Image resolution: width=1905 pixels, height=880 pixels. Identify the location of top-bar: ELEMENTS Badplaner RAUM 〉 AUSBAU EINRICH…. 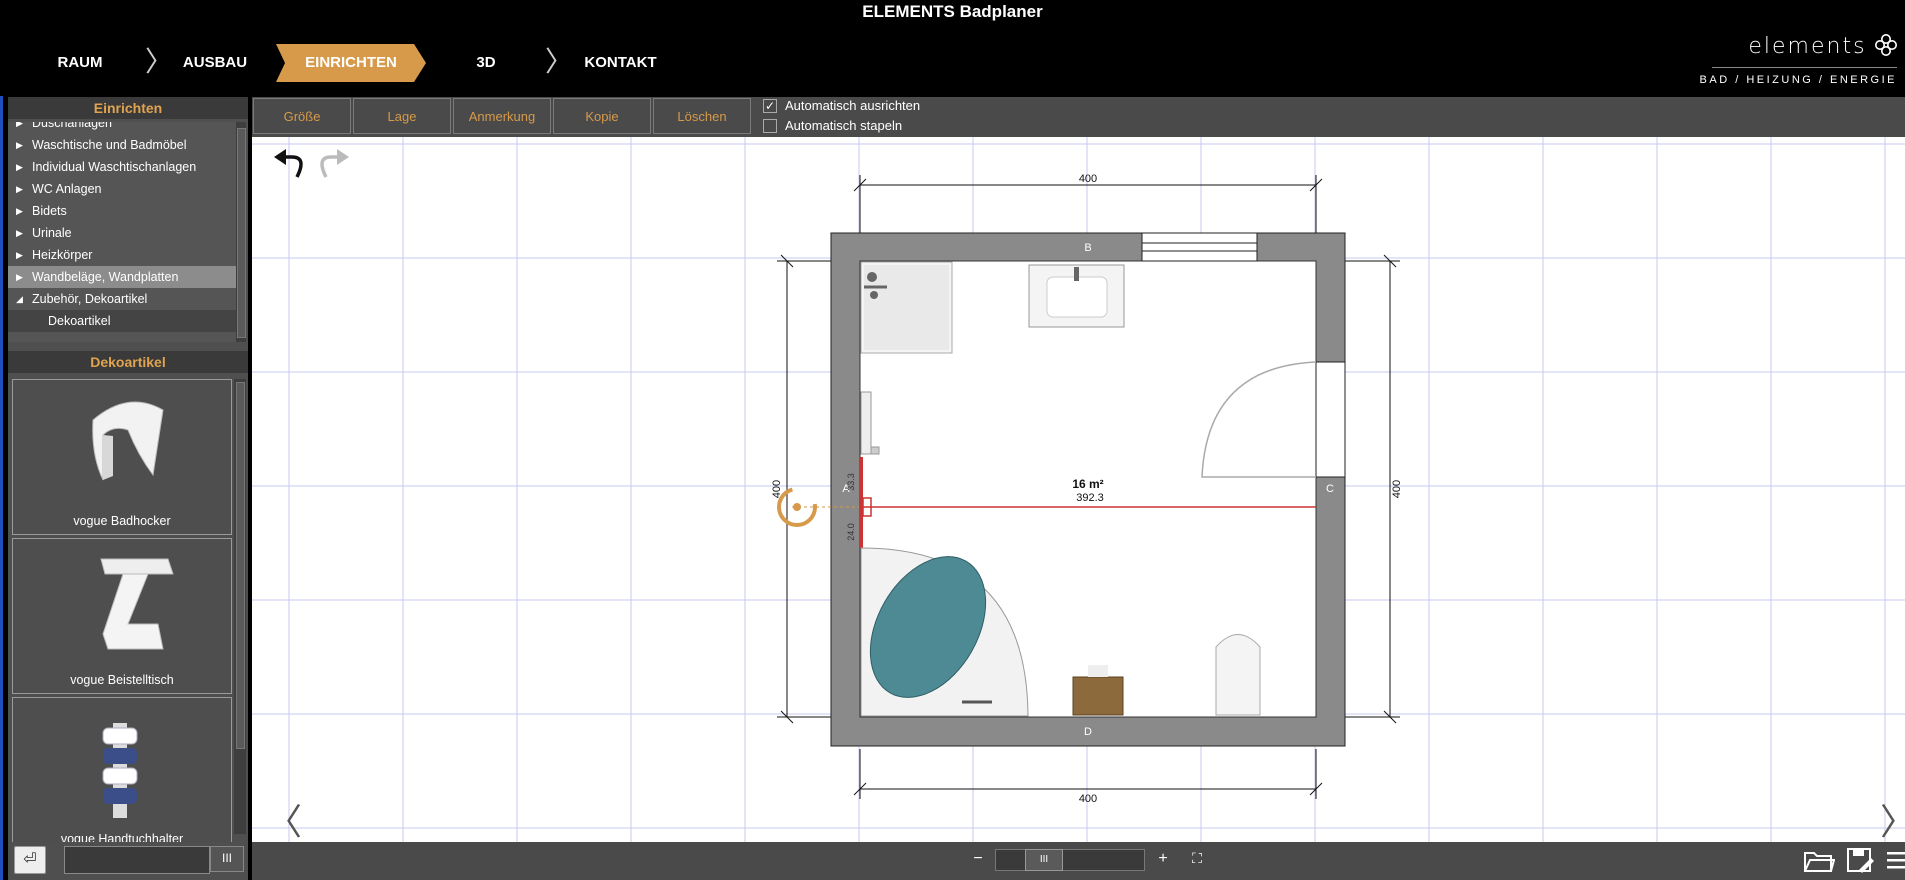
(952, 48).